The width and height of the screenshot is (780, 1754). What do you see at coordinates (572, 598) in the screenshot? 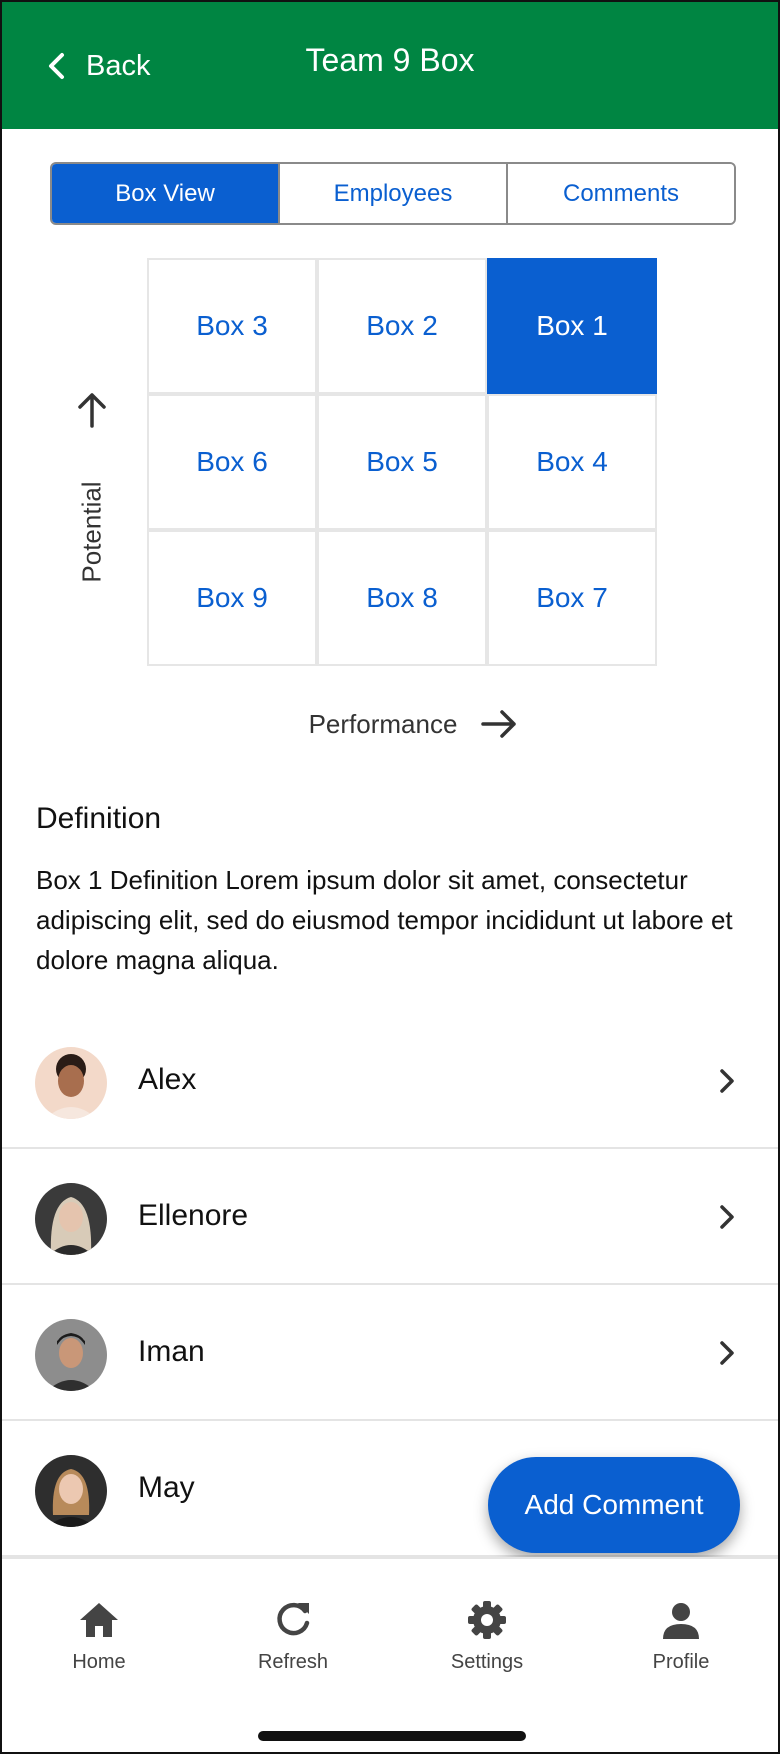
I see `box-7-cell: Box 7` at bounding box center [572, 598].